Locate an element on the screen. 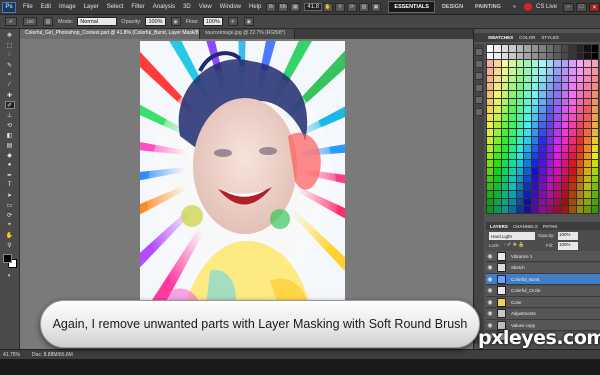 This screenshot has height=375, width=600. brush-tool-icon: ✐ is located at coordinates (9, 105).